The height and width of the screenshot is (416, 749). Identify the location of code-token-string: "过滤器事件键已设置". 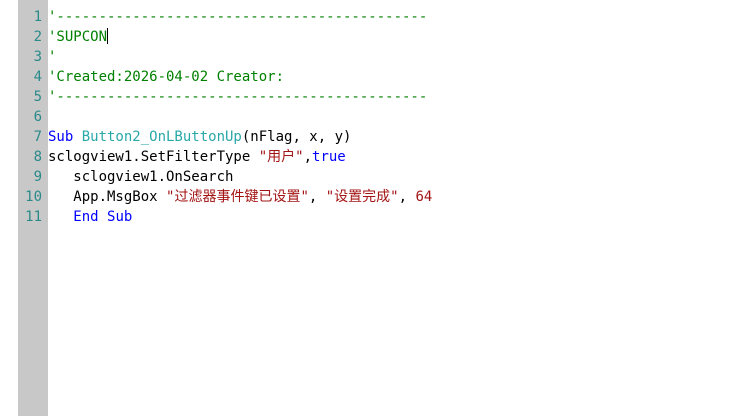
(237, 197).